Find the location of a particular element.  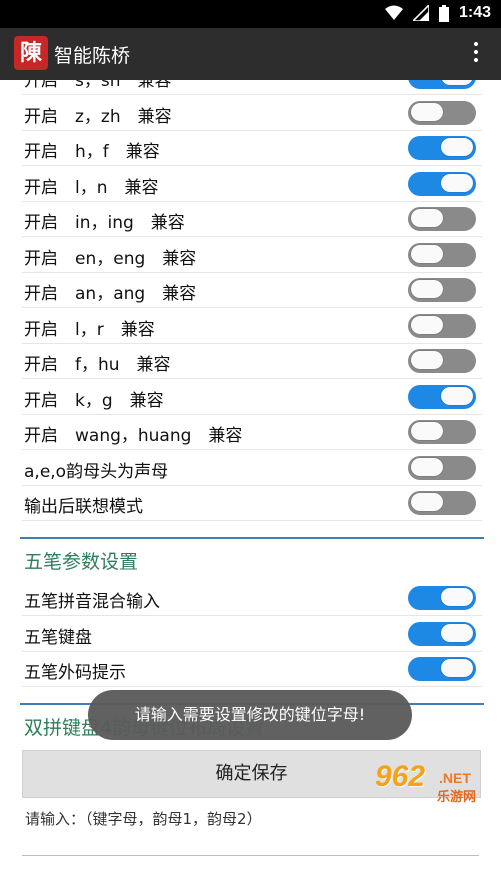

setting-row-wubi-1: 五笔键盘 is located at coordinates (252, 634).